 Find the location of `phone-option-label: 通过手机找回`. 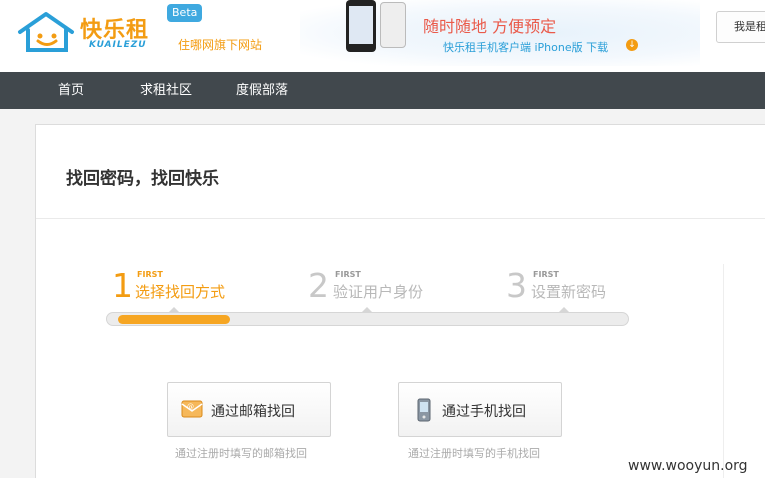

phone-option-label: 通过手机找回 is located at coordinates (484, 412).